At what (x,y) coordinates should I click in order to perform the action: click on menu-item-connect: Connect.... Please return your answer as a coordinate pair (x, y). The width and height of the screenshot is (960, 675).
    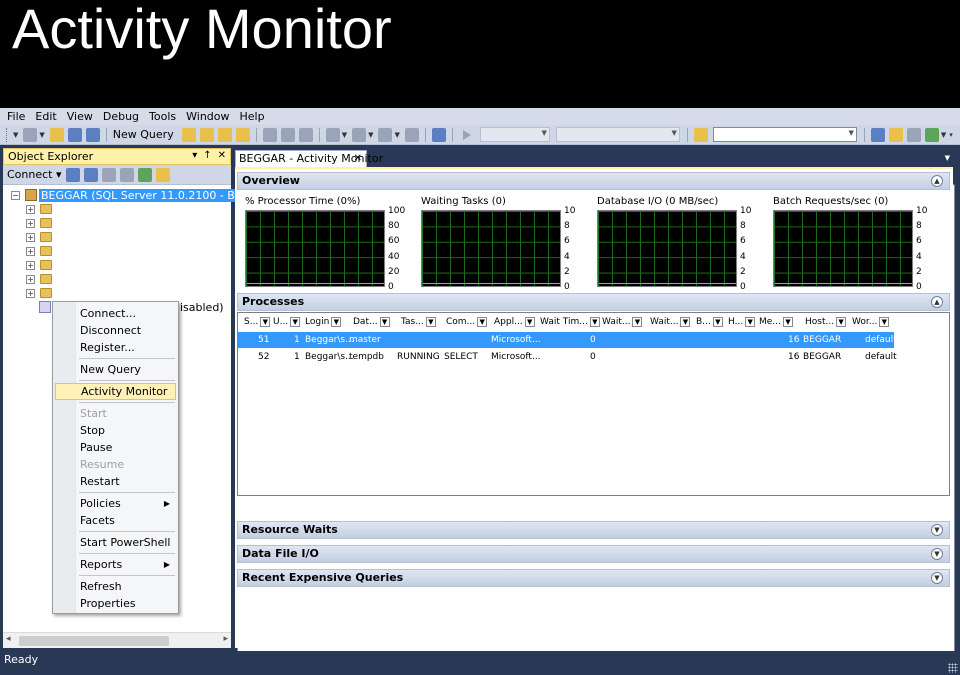
    Looking at the image, I should click on (115, 313).